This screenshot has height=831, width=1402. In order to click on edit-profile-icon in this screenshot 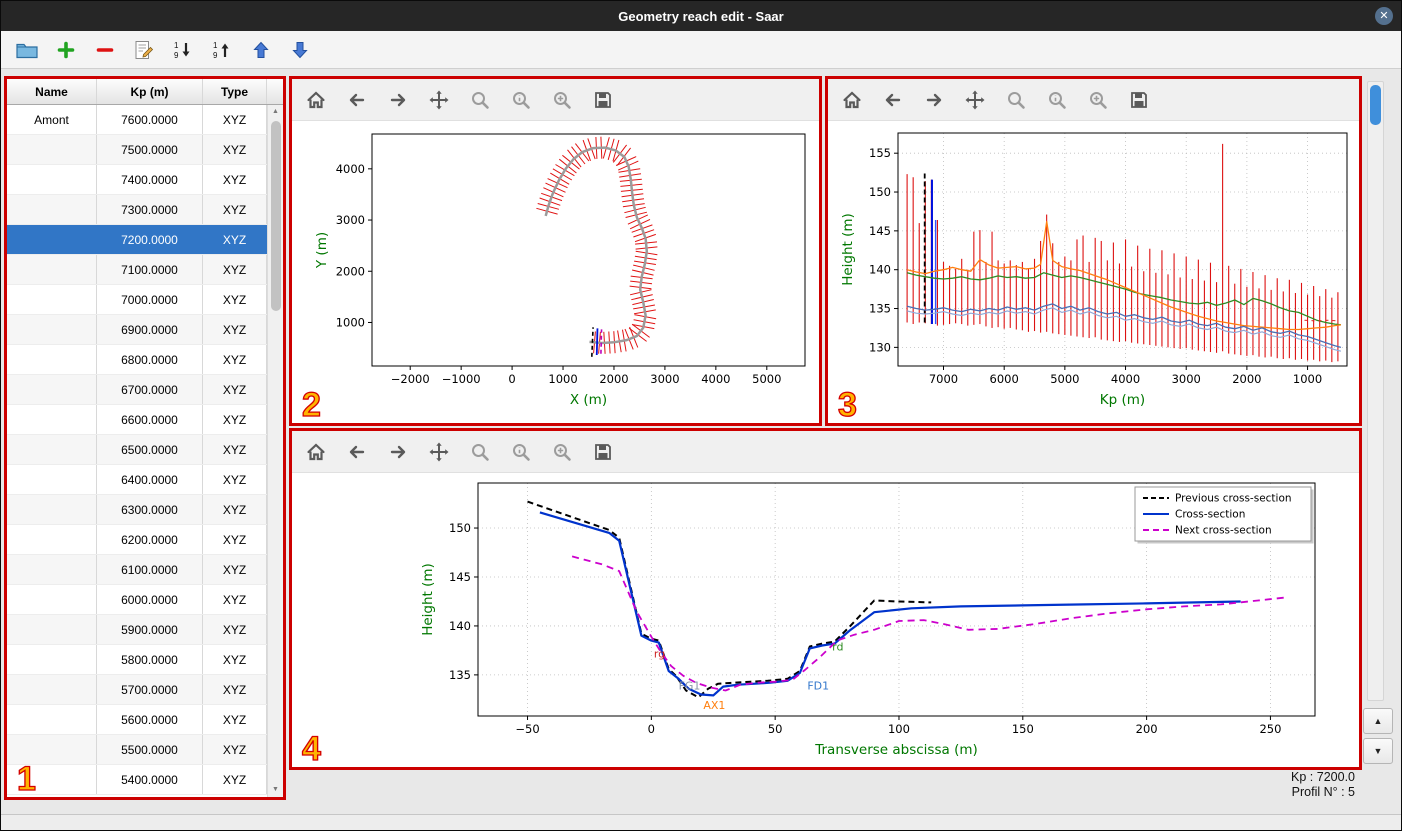, I will do `click(144, 50)`.